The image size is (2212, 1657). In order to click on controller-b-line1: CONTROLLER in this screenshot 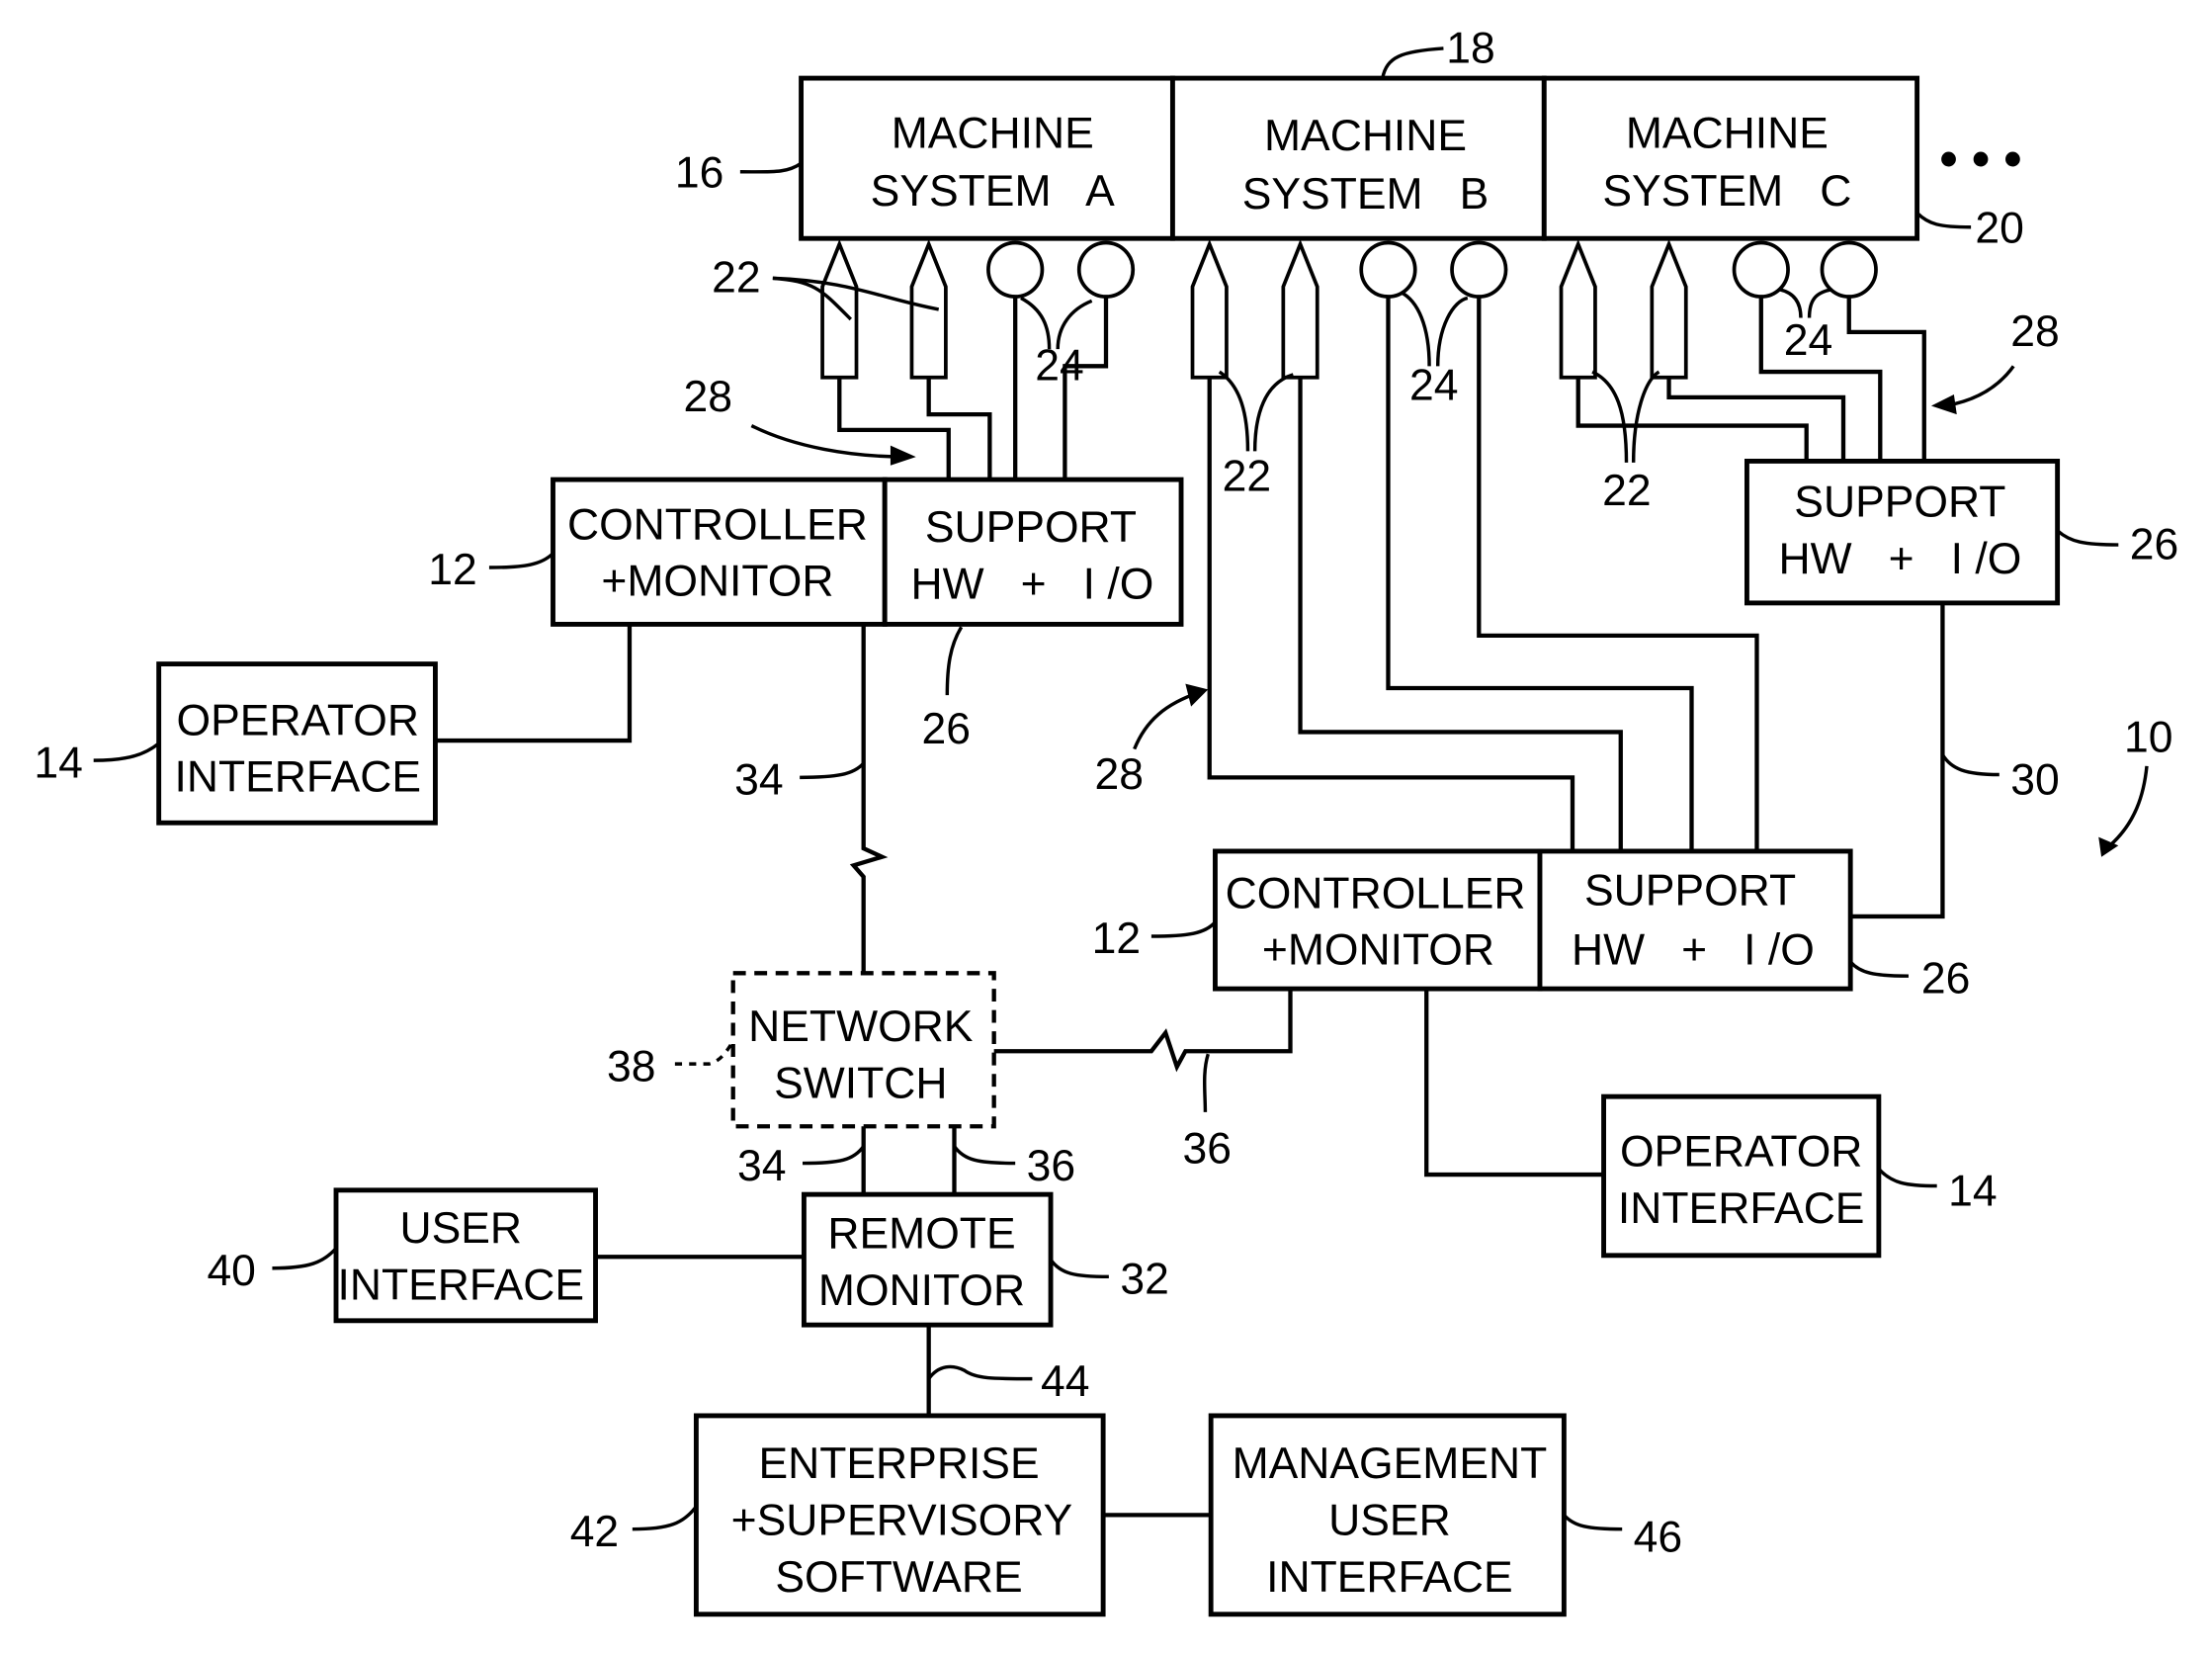, I will do `click(1376, 893)`.